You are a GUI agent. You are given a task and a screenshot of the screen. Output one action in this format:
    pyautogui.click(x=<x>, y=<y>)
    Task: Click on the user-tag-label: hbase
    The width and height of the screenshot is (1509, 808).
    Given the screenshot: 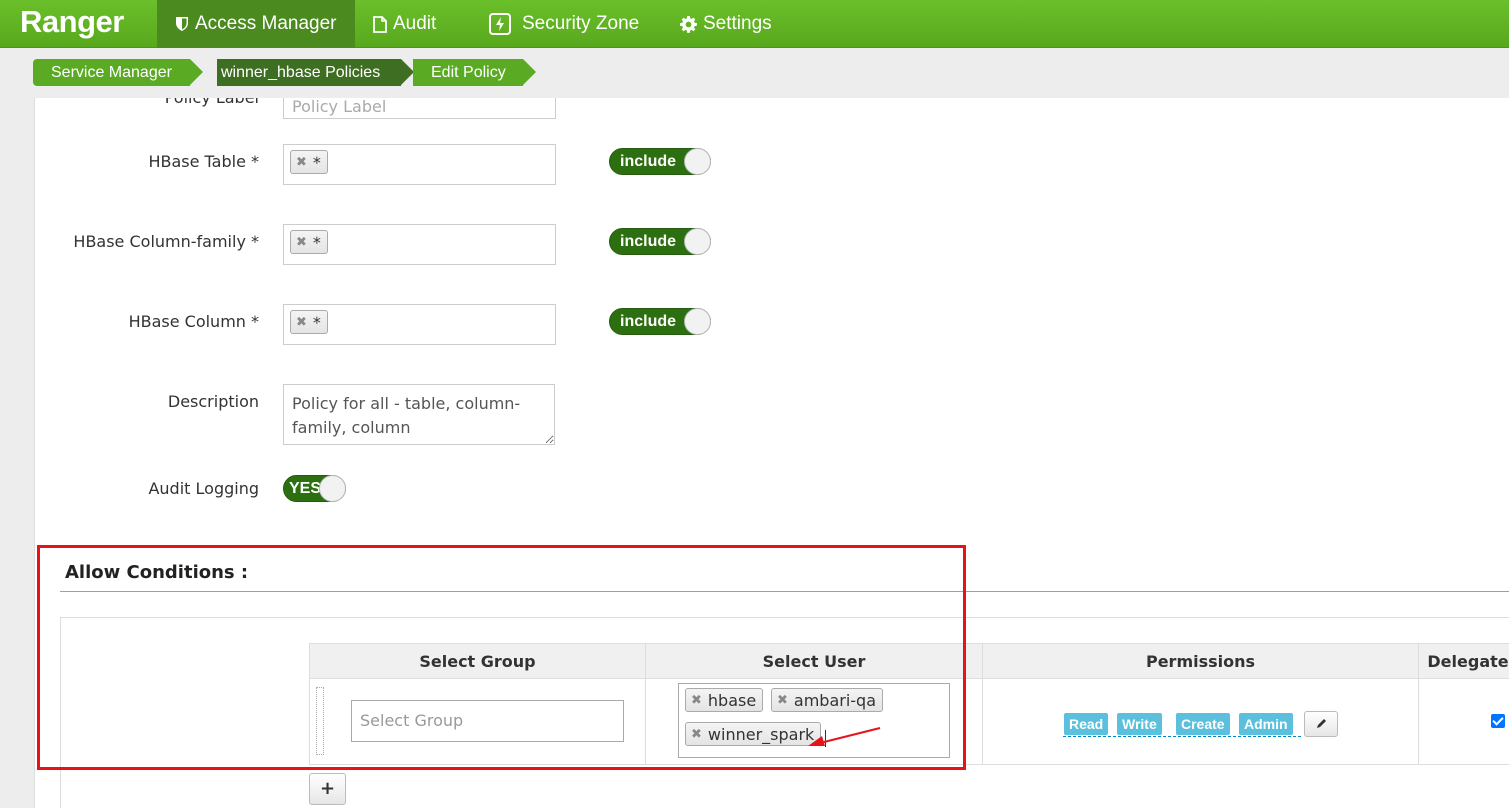 What is the action you would take?
    pyautogui.click(x=732, y=700)
    